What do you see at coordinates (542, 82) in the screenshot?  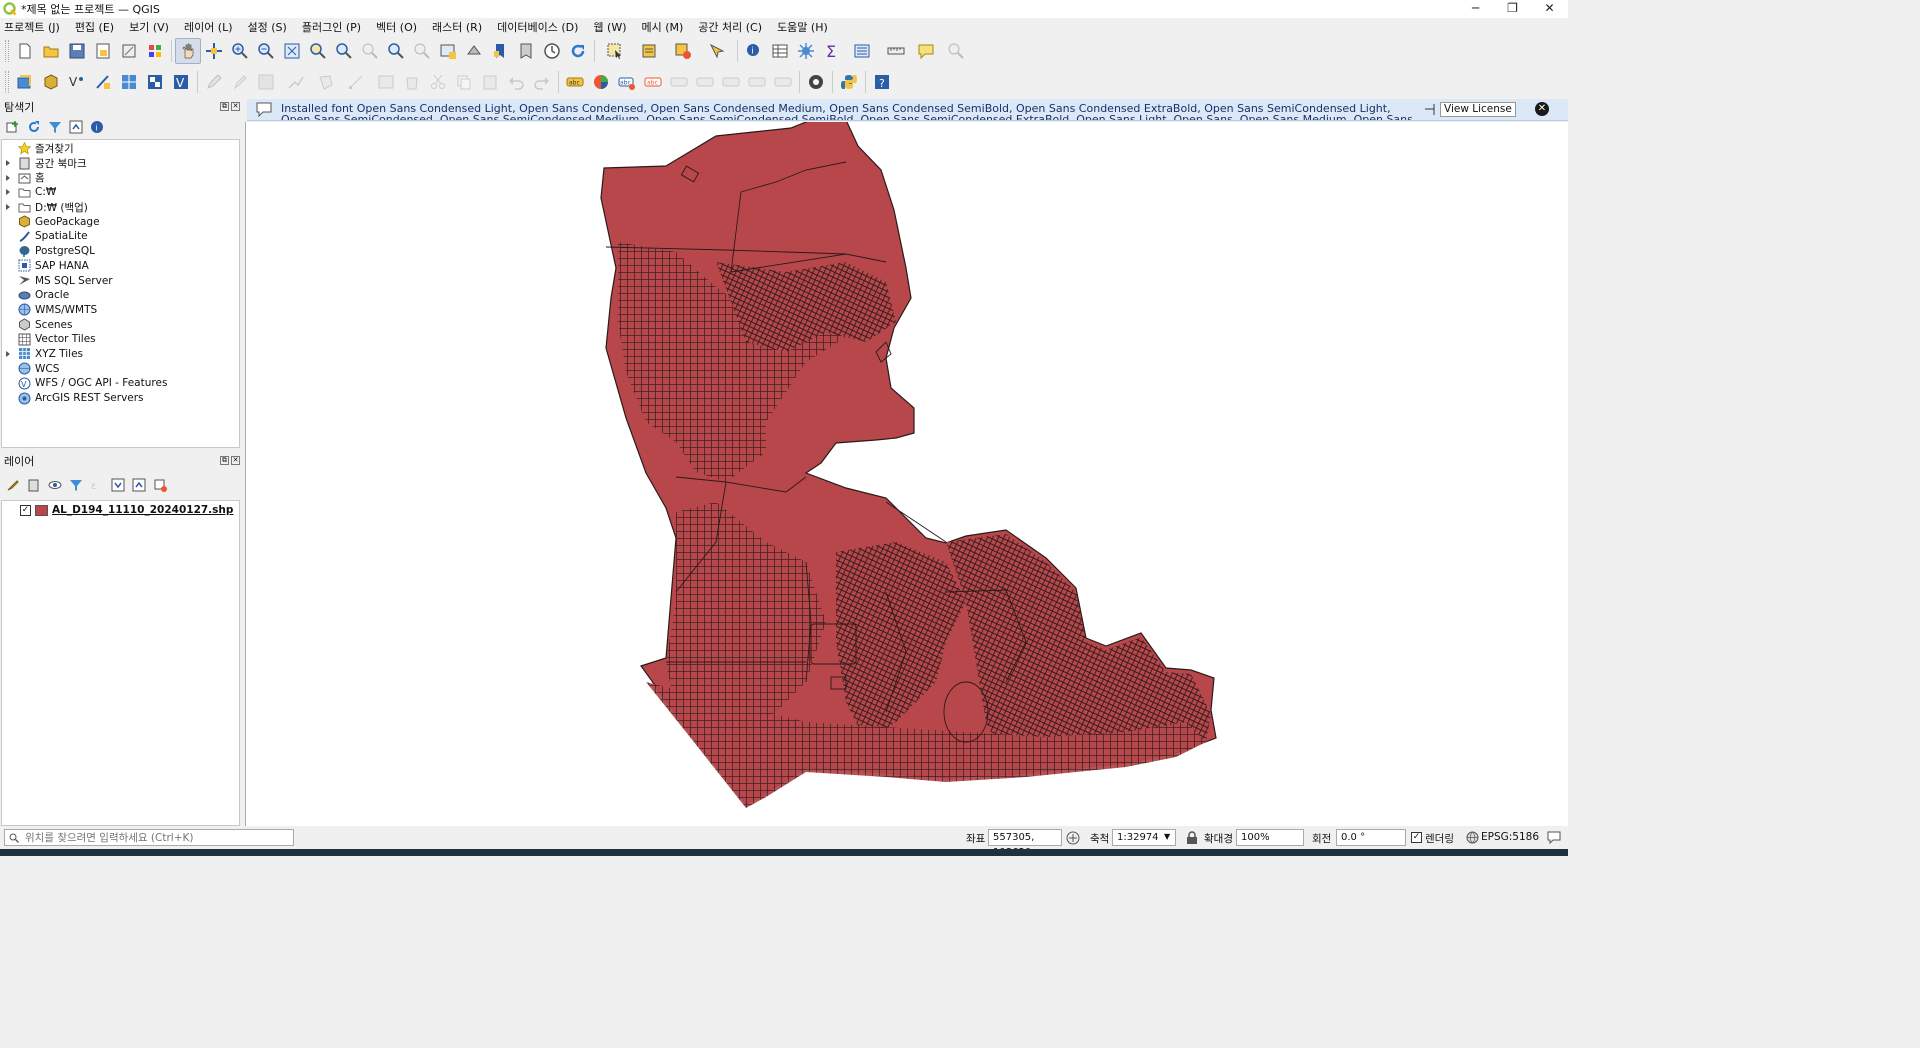 I see `redo-icon` at bounding box center [542, 82].